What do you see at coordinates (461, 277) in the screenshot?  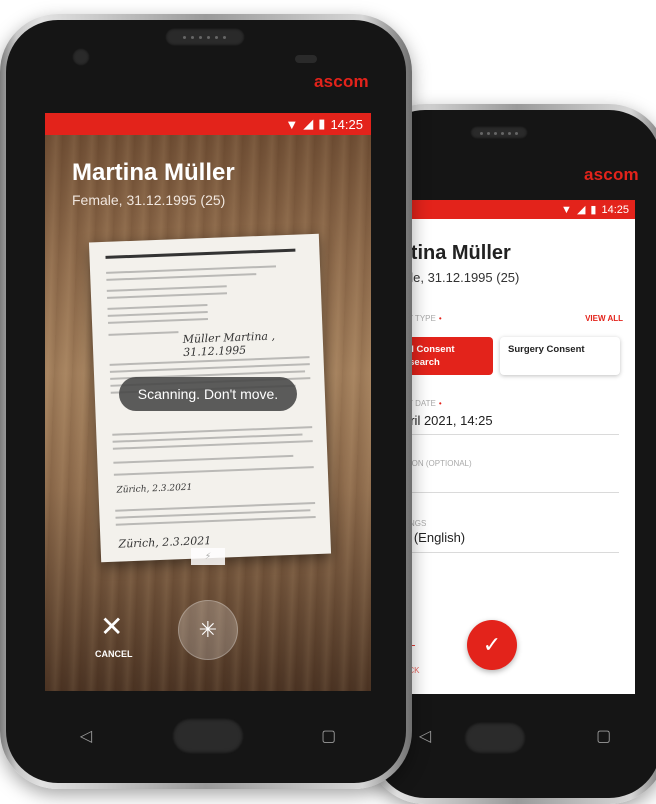 I see `back-patient-details: ale, 31.12.1995 (25)` at bounding box center [461, 277].